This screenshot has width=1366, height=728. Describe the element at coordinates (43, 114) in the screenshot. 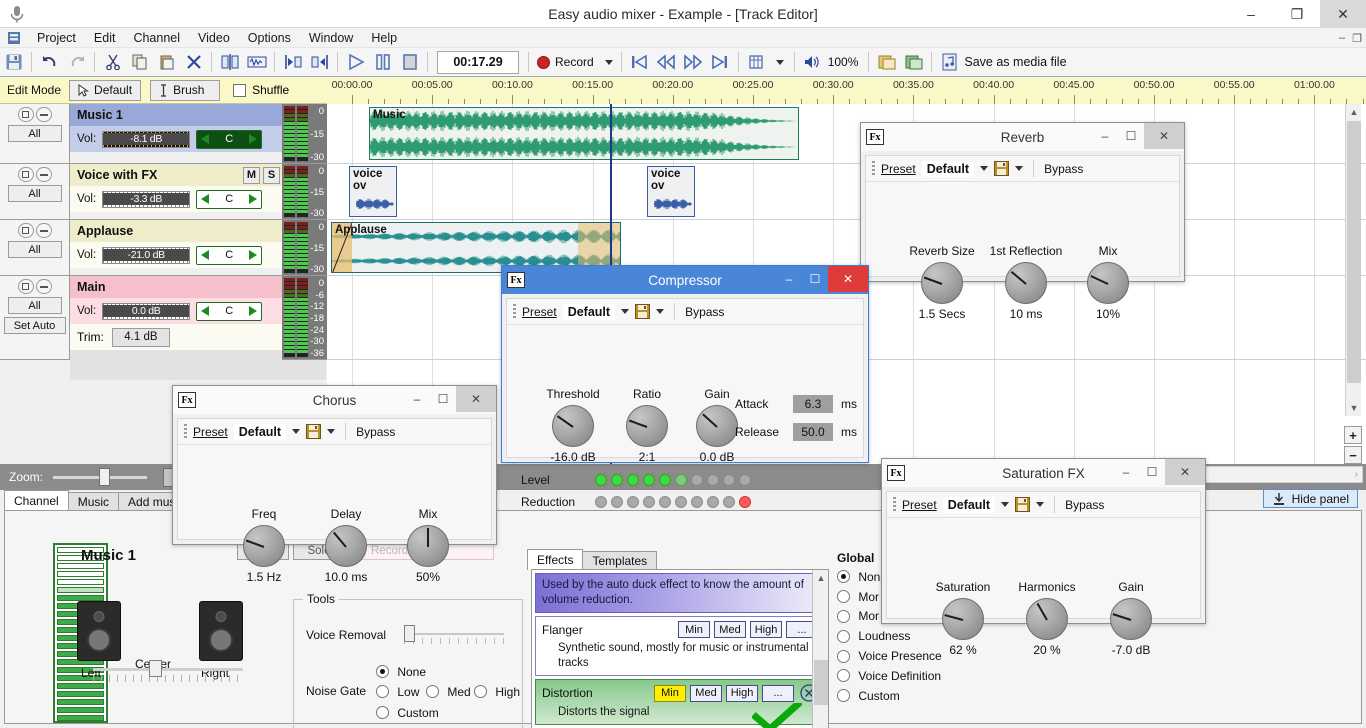

I see `track-collapse-button` at that location.